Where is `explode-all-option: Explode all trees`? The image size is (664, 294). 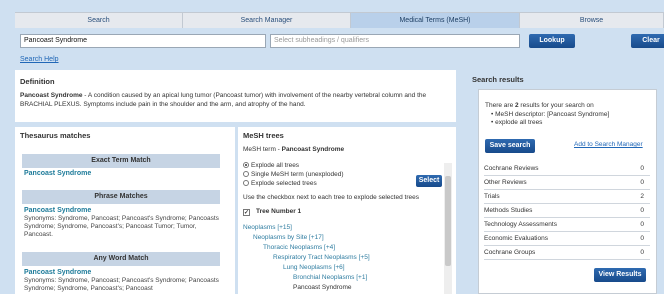 explode-all-option: Explode all trees is located at coordinates (271, 165).